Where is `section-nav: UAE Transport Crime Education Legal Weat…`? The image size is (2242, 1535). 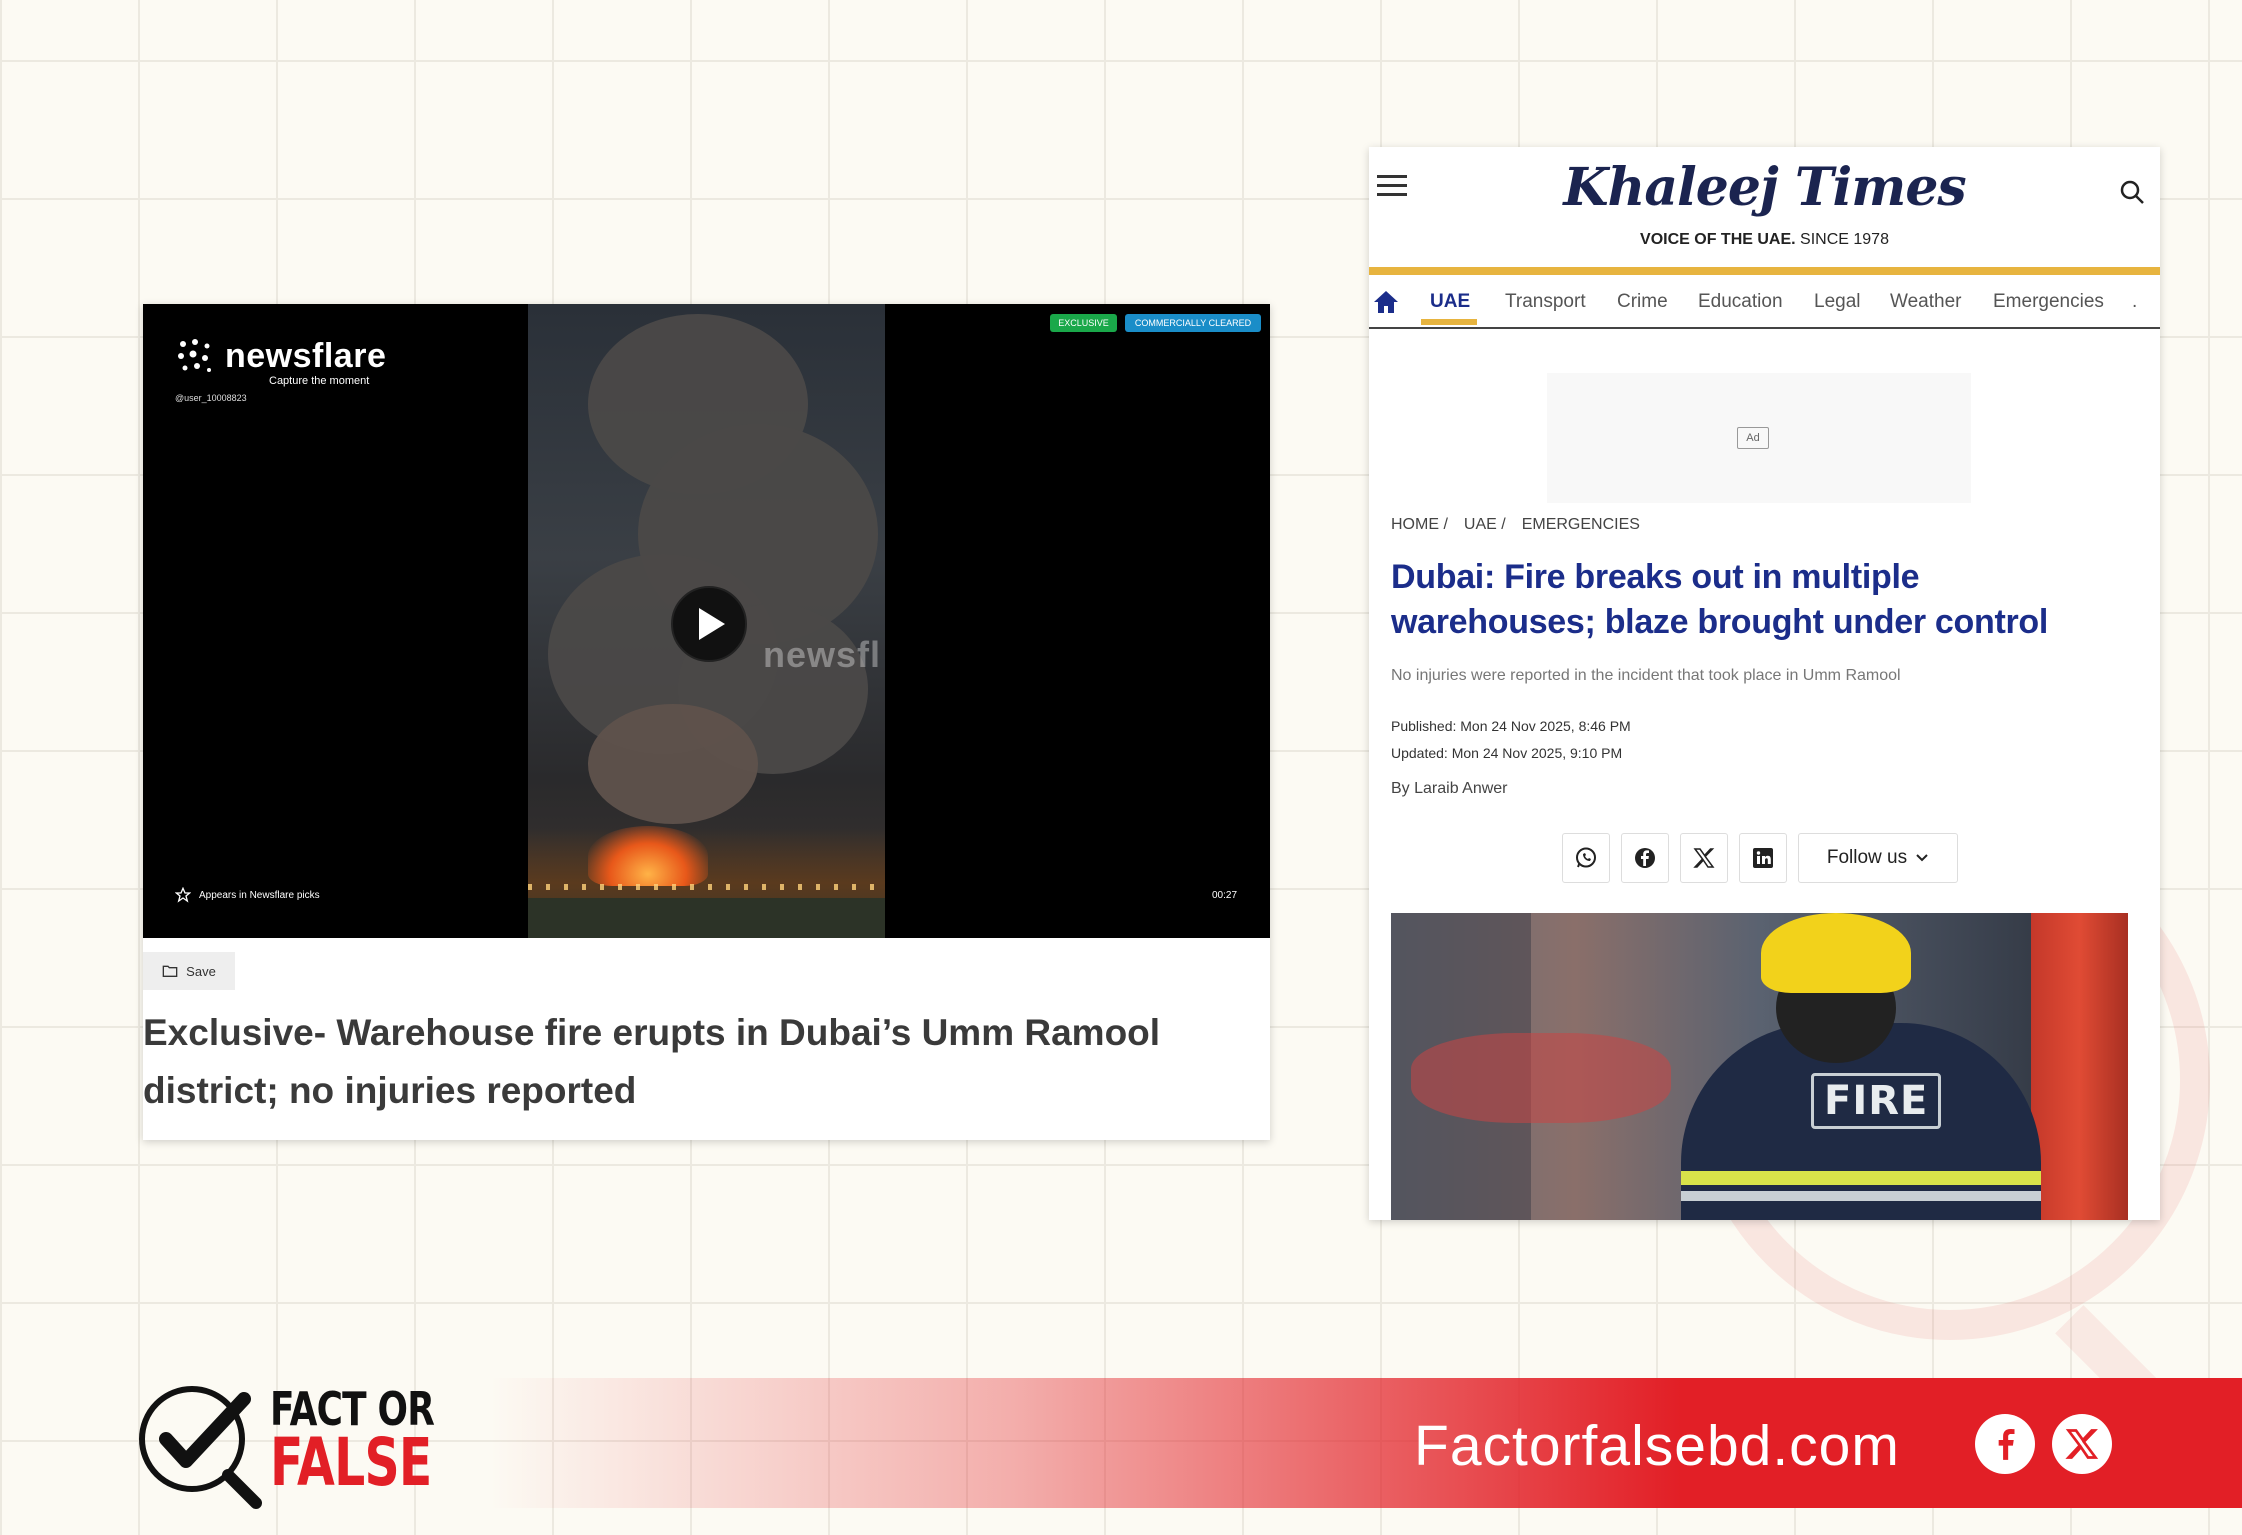 section-nav: UAE Transport Crime Education Legal Weat… is located at coordinates (1764, 302).